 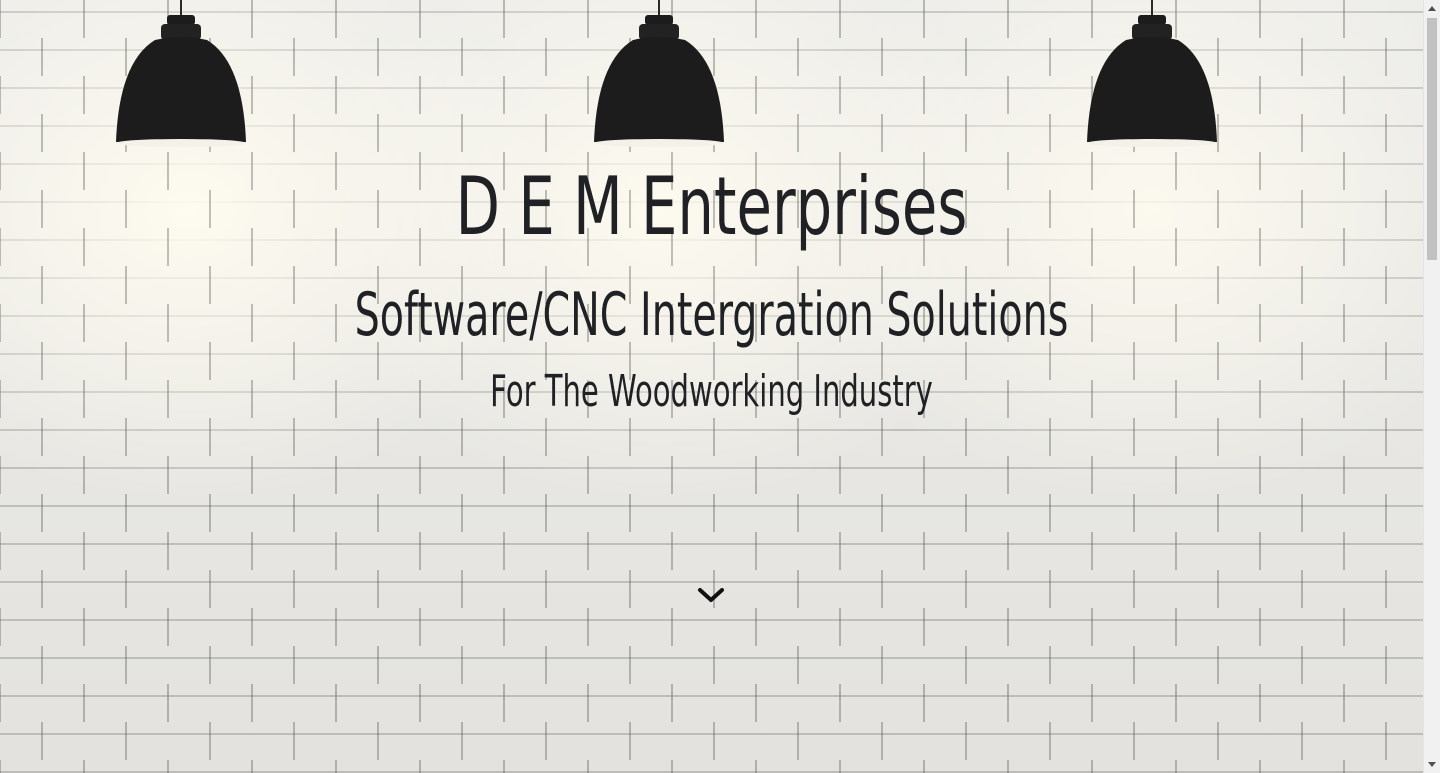 I want to click on scroll-up-arrow-icon, so click(x=1432, y=8).